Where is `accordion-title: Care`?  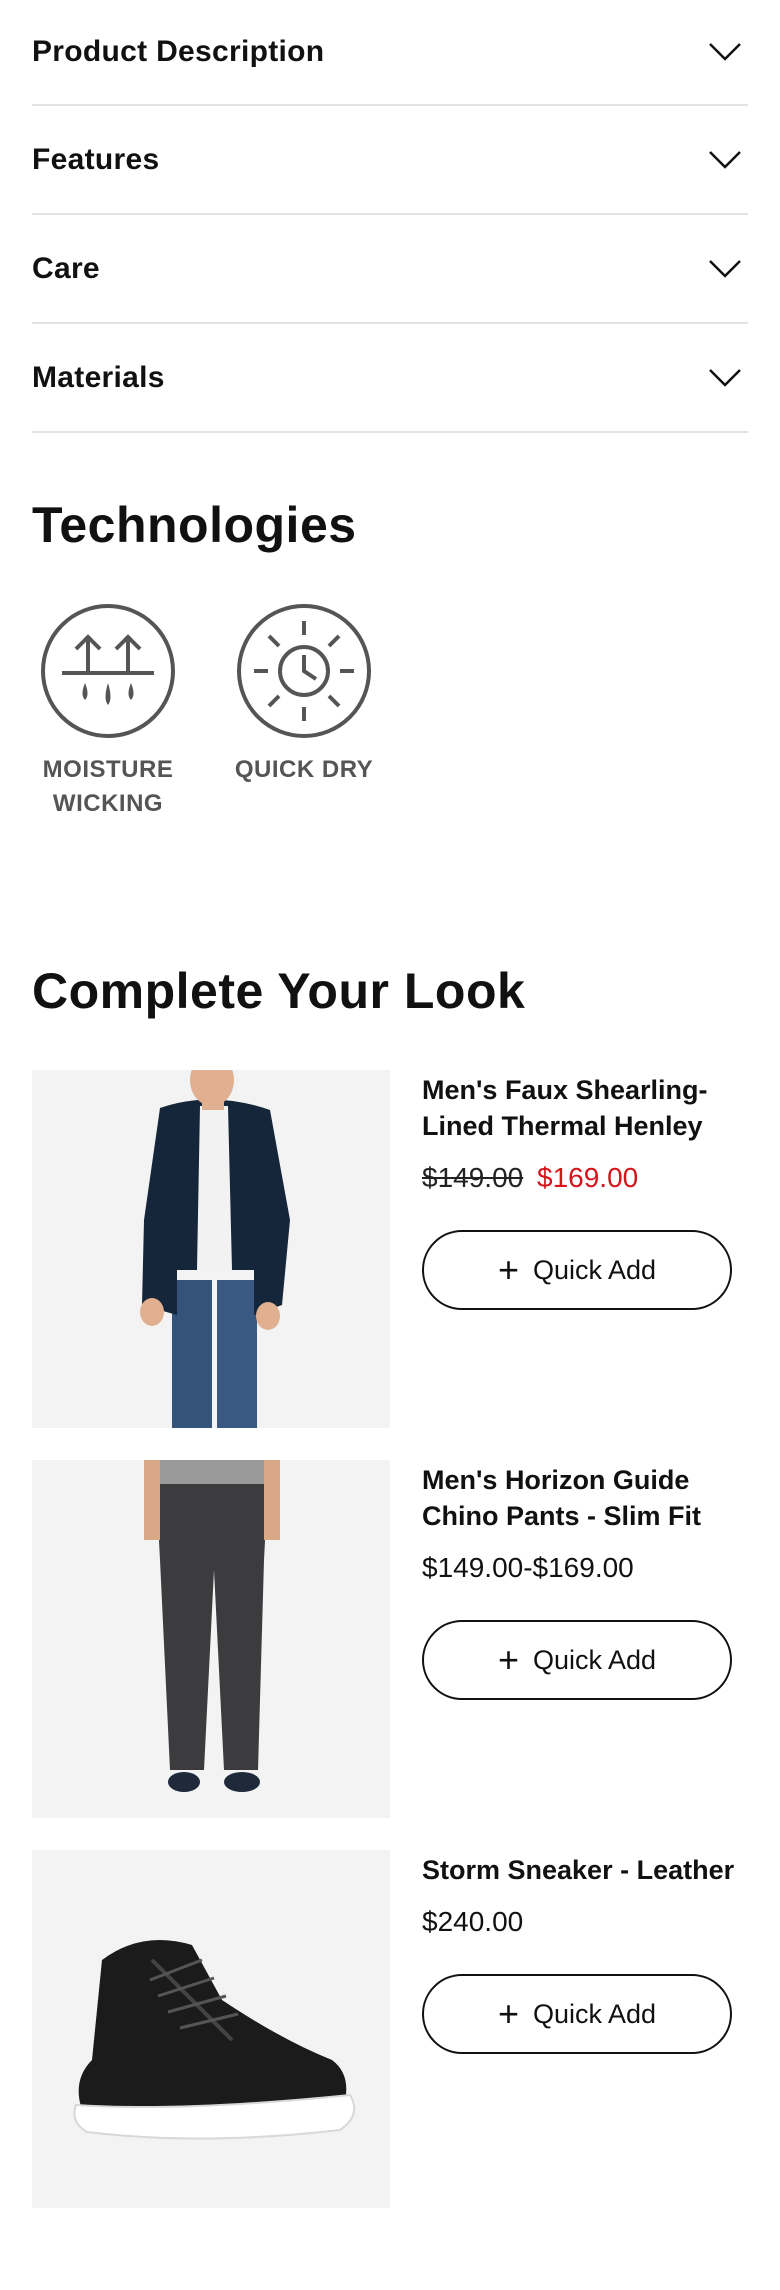 accordion-title: Care is located at coordinates (66, 268).